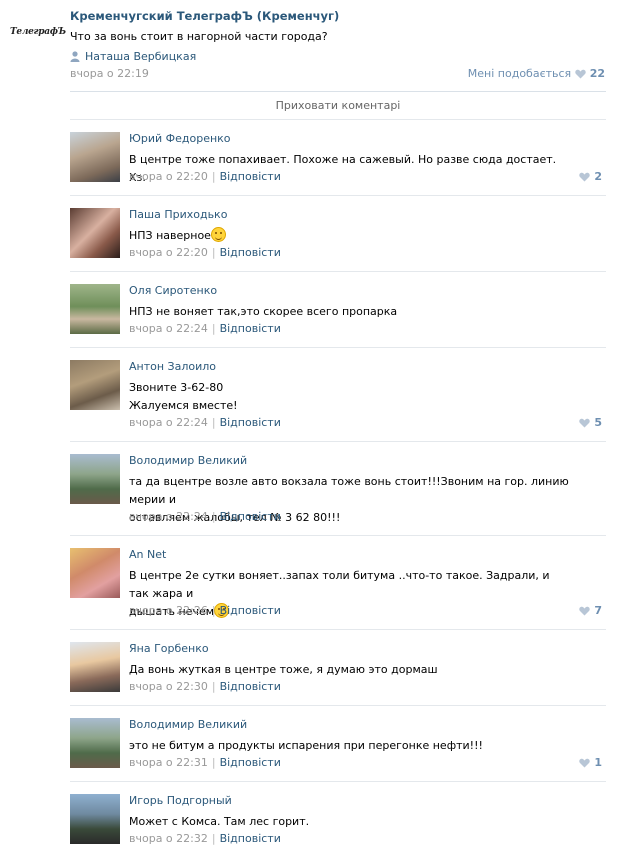 This screenshot has height=857, width=633. I want to click on comment-text-line: Звоните 3-62-80, so click(176, 387).